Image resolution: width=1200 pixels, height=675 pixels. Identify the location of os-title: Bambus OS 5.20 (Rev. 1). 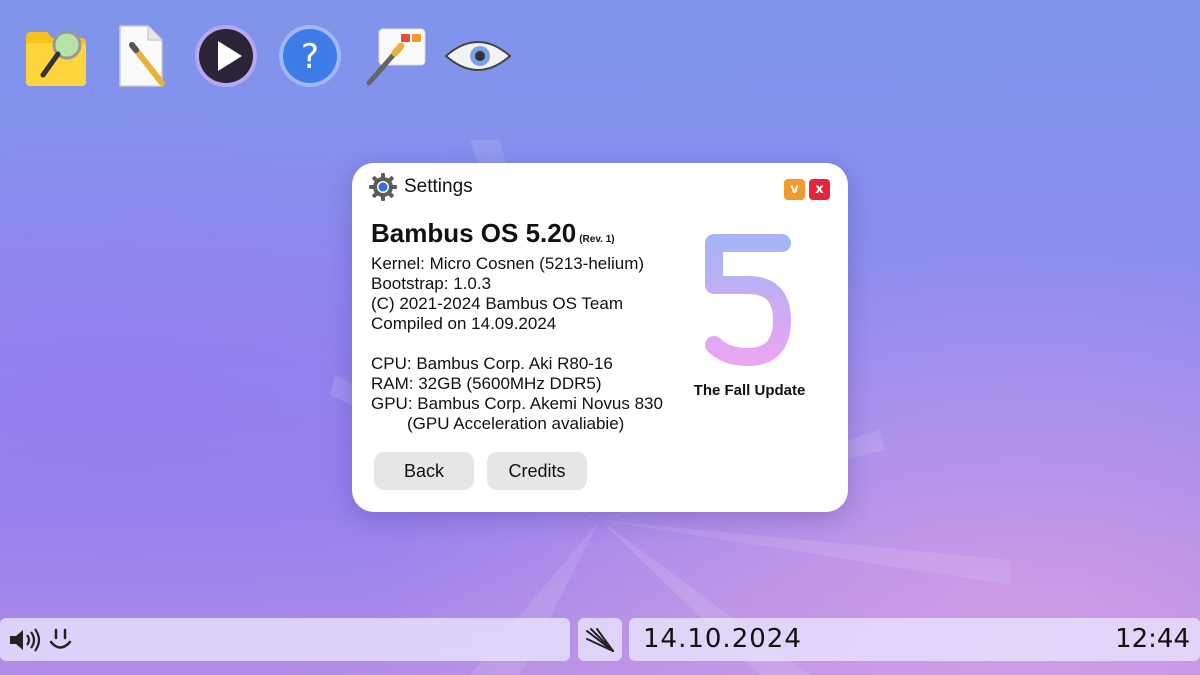
(493, 233).